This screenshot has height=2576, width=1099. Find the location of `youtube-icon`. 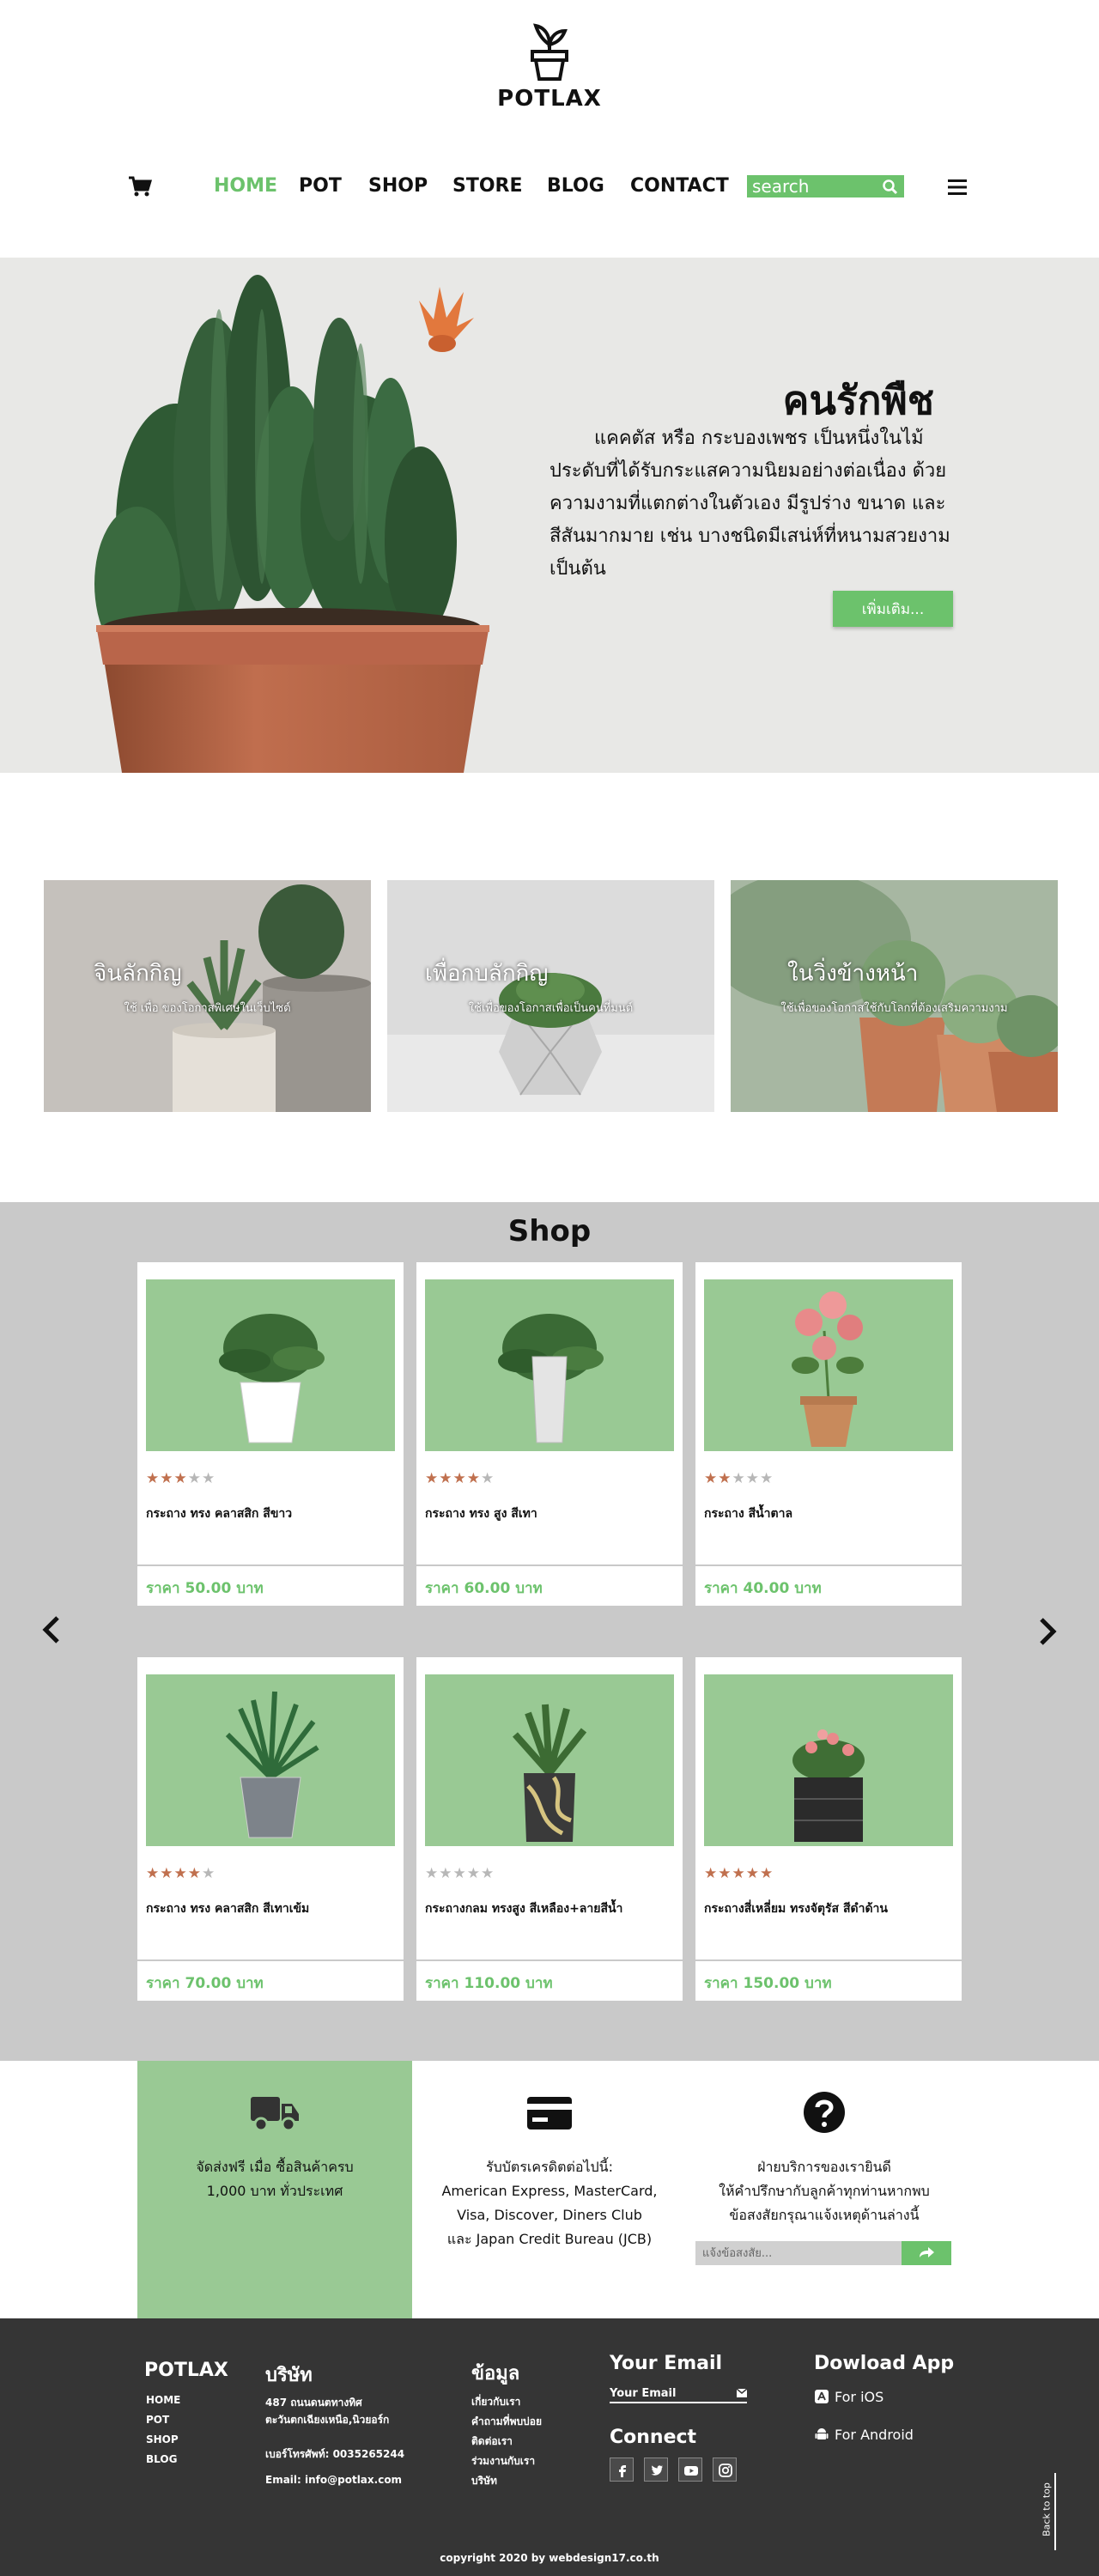

youtube-icon is located at coordinates (690, 2470).